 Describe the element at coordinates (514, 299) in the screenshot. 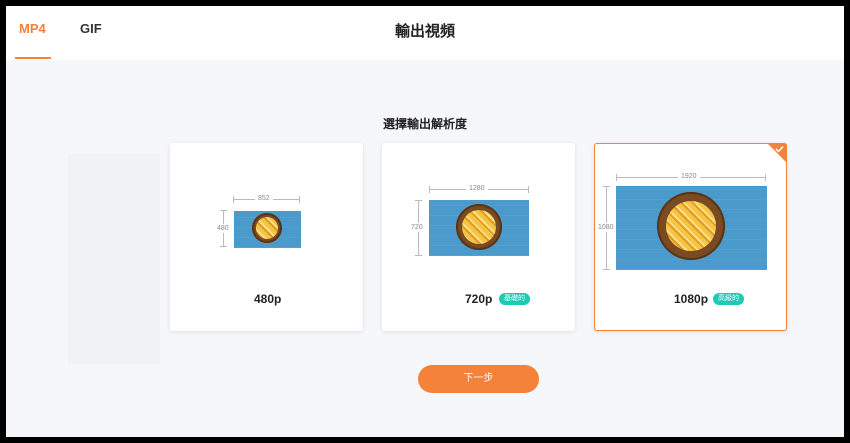

I see `basic-badge: 基礎的` at that location.